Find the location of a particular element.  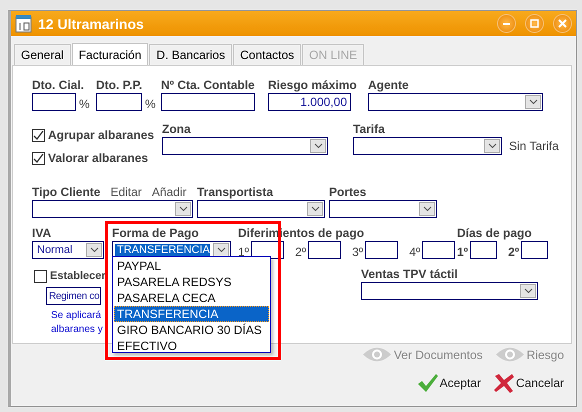

checkbox-label: Agrupar albaranes is located at coordinates (101, 135).